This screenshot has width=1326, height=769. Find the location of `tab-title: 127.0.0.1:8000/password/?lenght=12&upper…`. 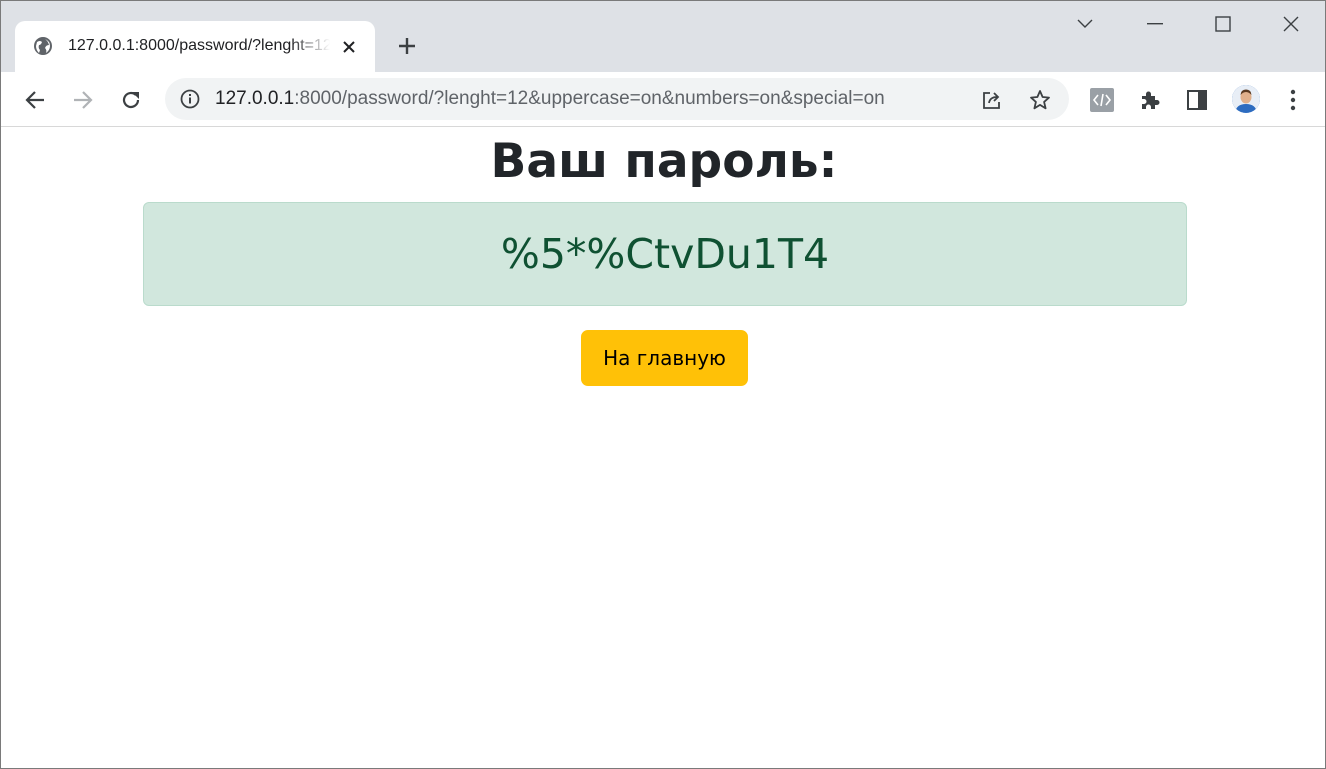

tab-title: 127.0.0.1:8000/password/?lenght=12&upper… is located at coordinates (199, 45).